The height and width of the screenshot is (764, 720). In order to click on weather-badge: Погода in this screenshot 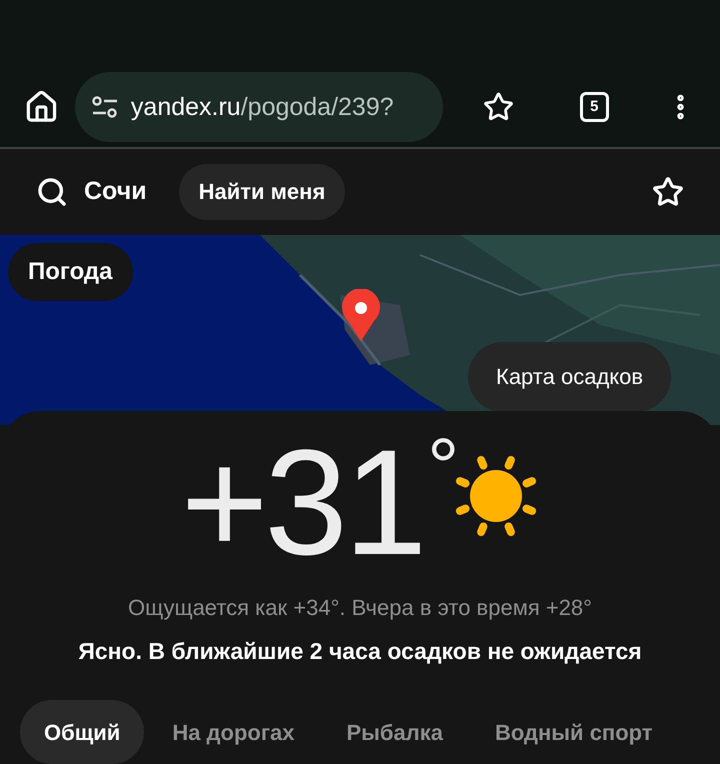, I will do `click(70, 271)`.